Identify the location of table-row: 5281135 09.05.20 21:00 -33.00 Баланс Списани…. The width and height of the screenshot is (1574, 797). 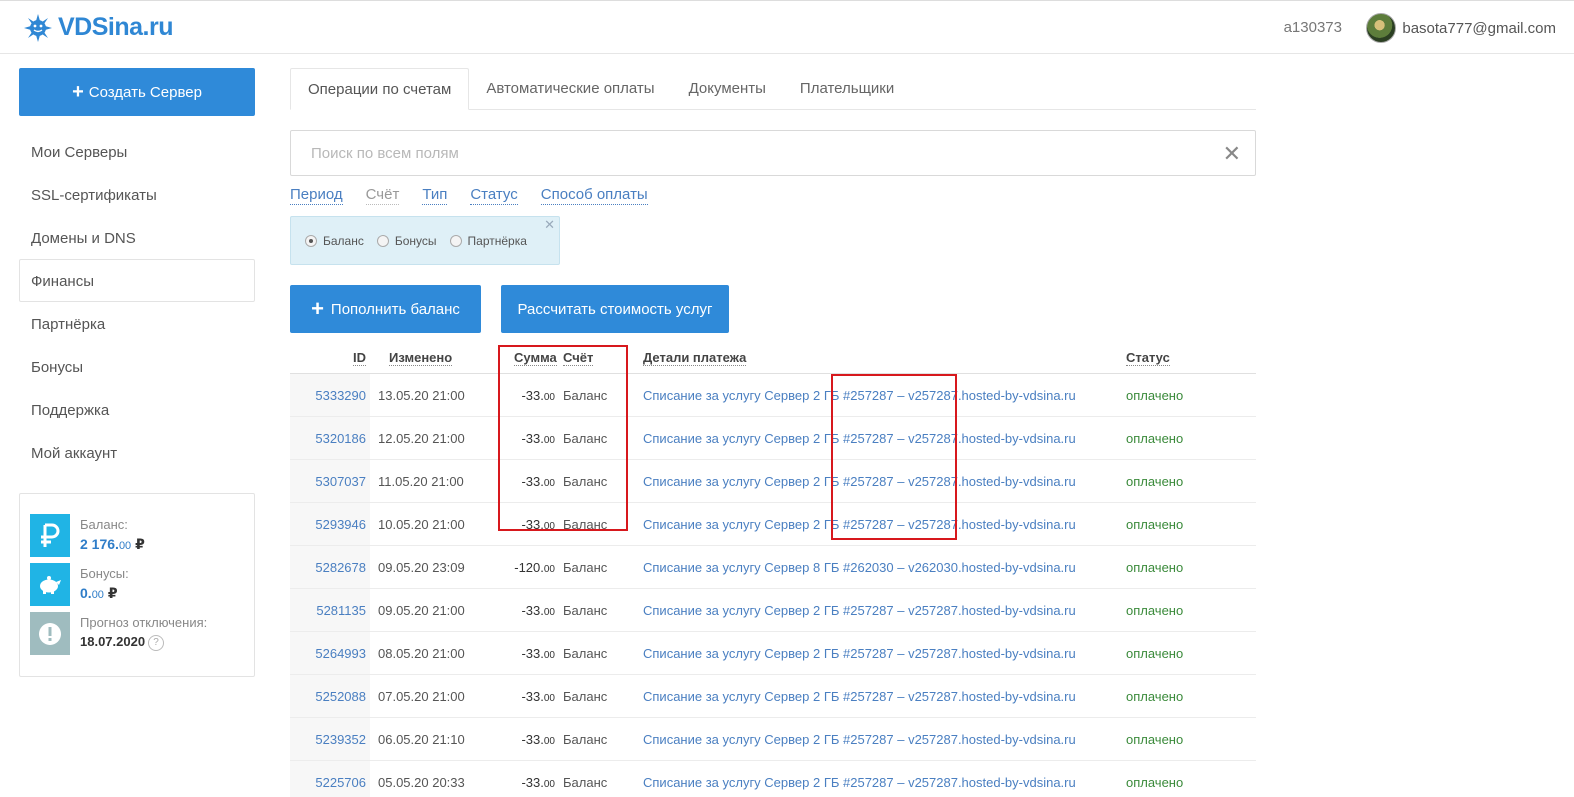
(773, 610).